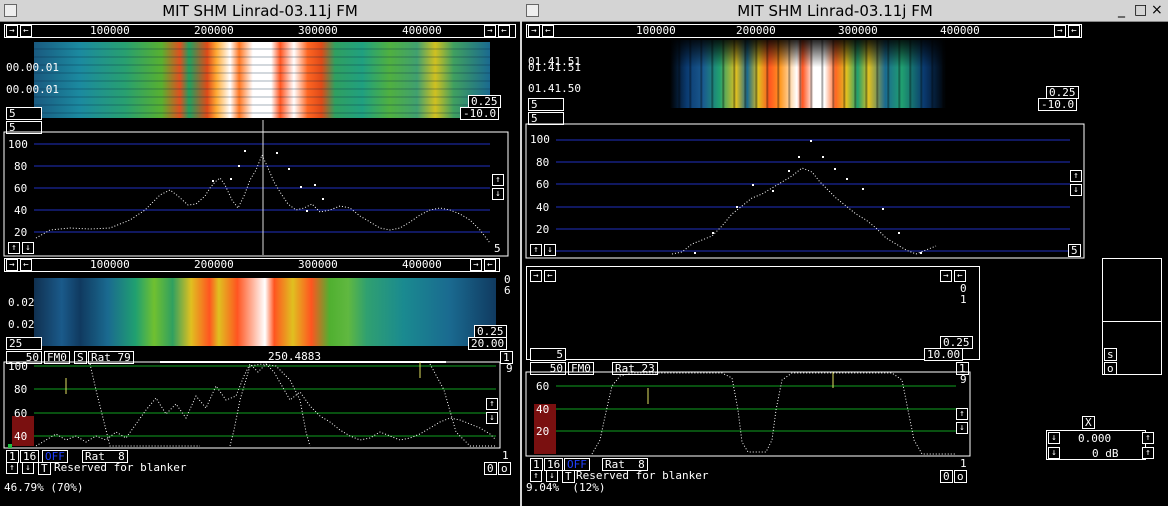 The width and height of the screenshot is (1168, 506). I want to click on right-spec-y-tick: 40, so click(543, 207).